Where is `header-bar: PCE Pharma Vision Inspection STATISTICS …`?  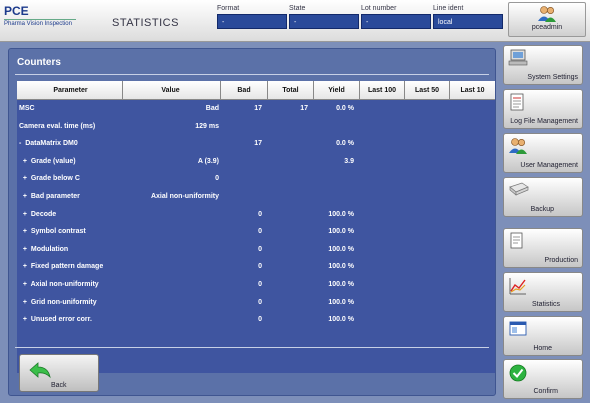
header-bar: PCE Pharma Vision Inspection STATISTICS … is located at coordinates (295, 21).